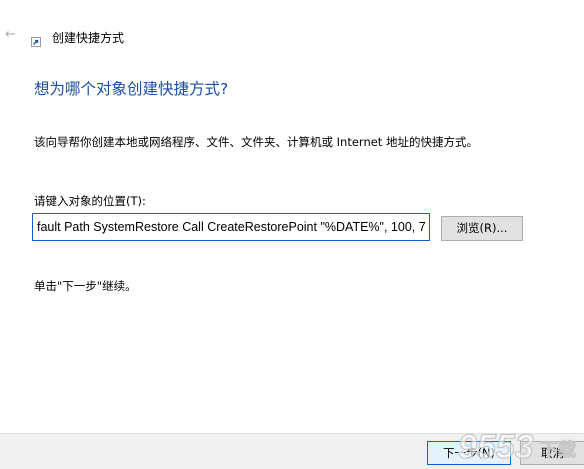 Image resolution: width=584 pixels, height=469 pixels. I want to click on page-heading: 想为哪个对象创建快捷方式?, so click(131, 89).